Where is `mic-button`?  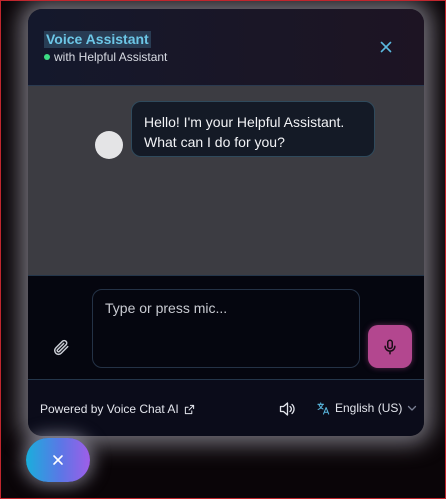
mic-button is located at coordinates (390, 346).